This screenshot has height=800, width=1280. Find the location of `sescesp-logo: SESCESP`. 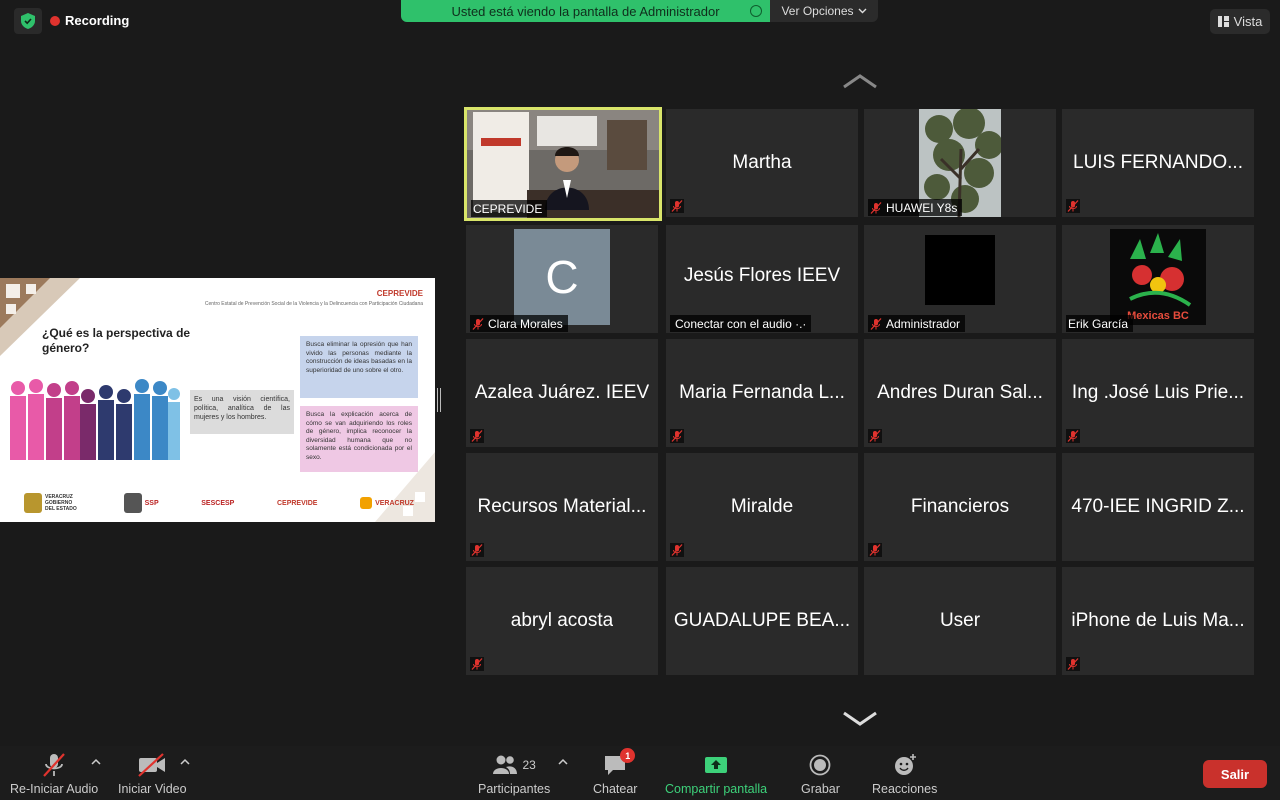

sescesp-logo: SESCESP is located at coordinates (218, 503).